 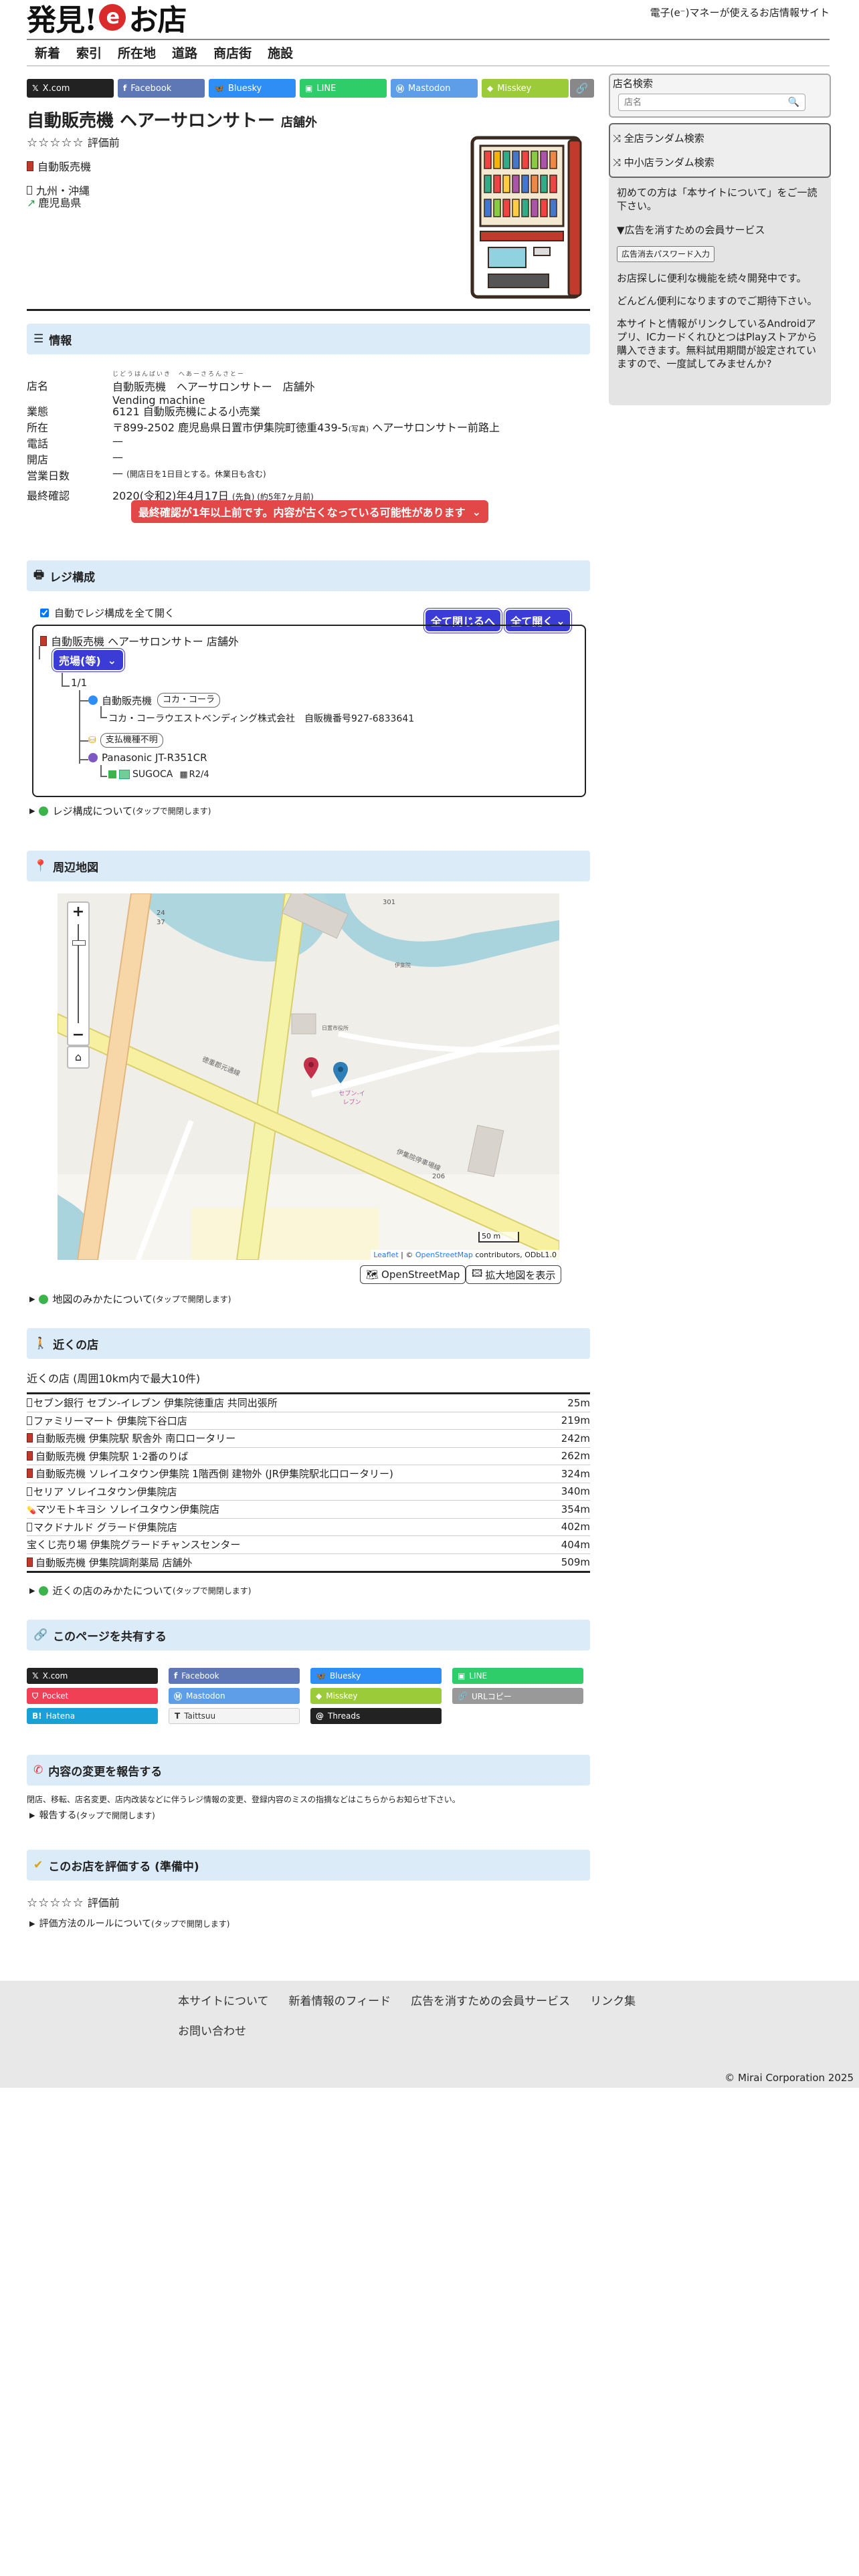 I want to click on share-top-x-button: 𝕏 X.com, so click(x=71, y=89).